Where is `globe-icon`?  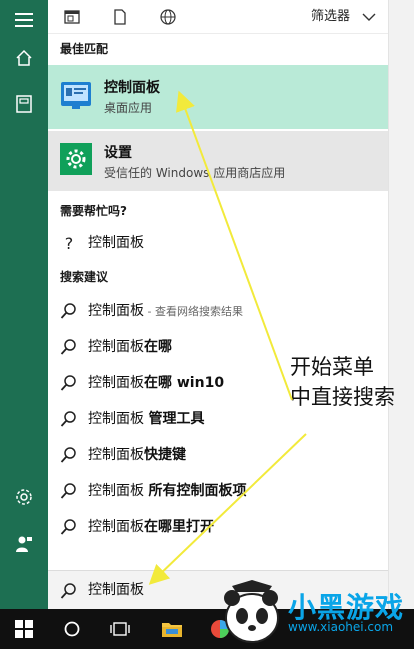 globe-icon is located at coordinates (168, 17).